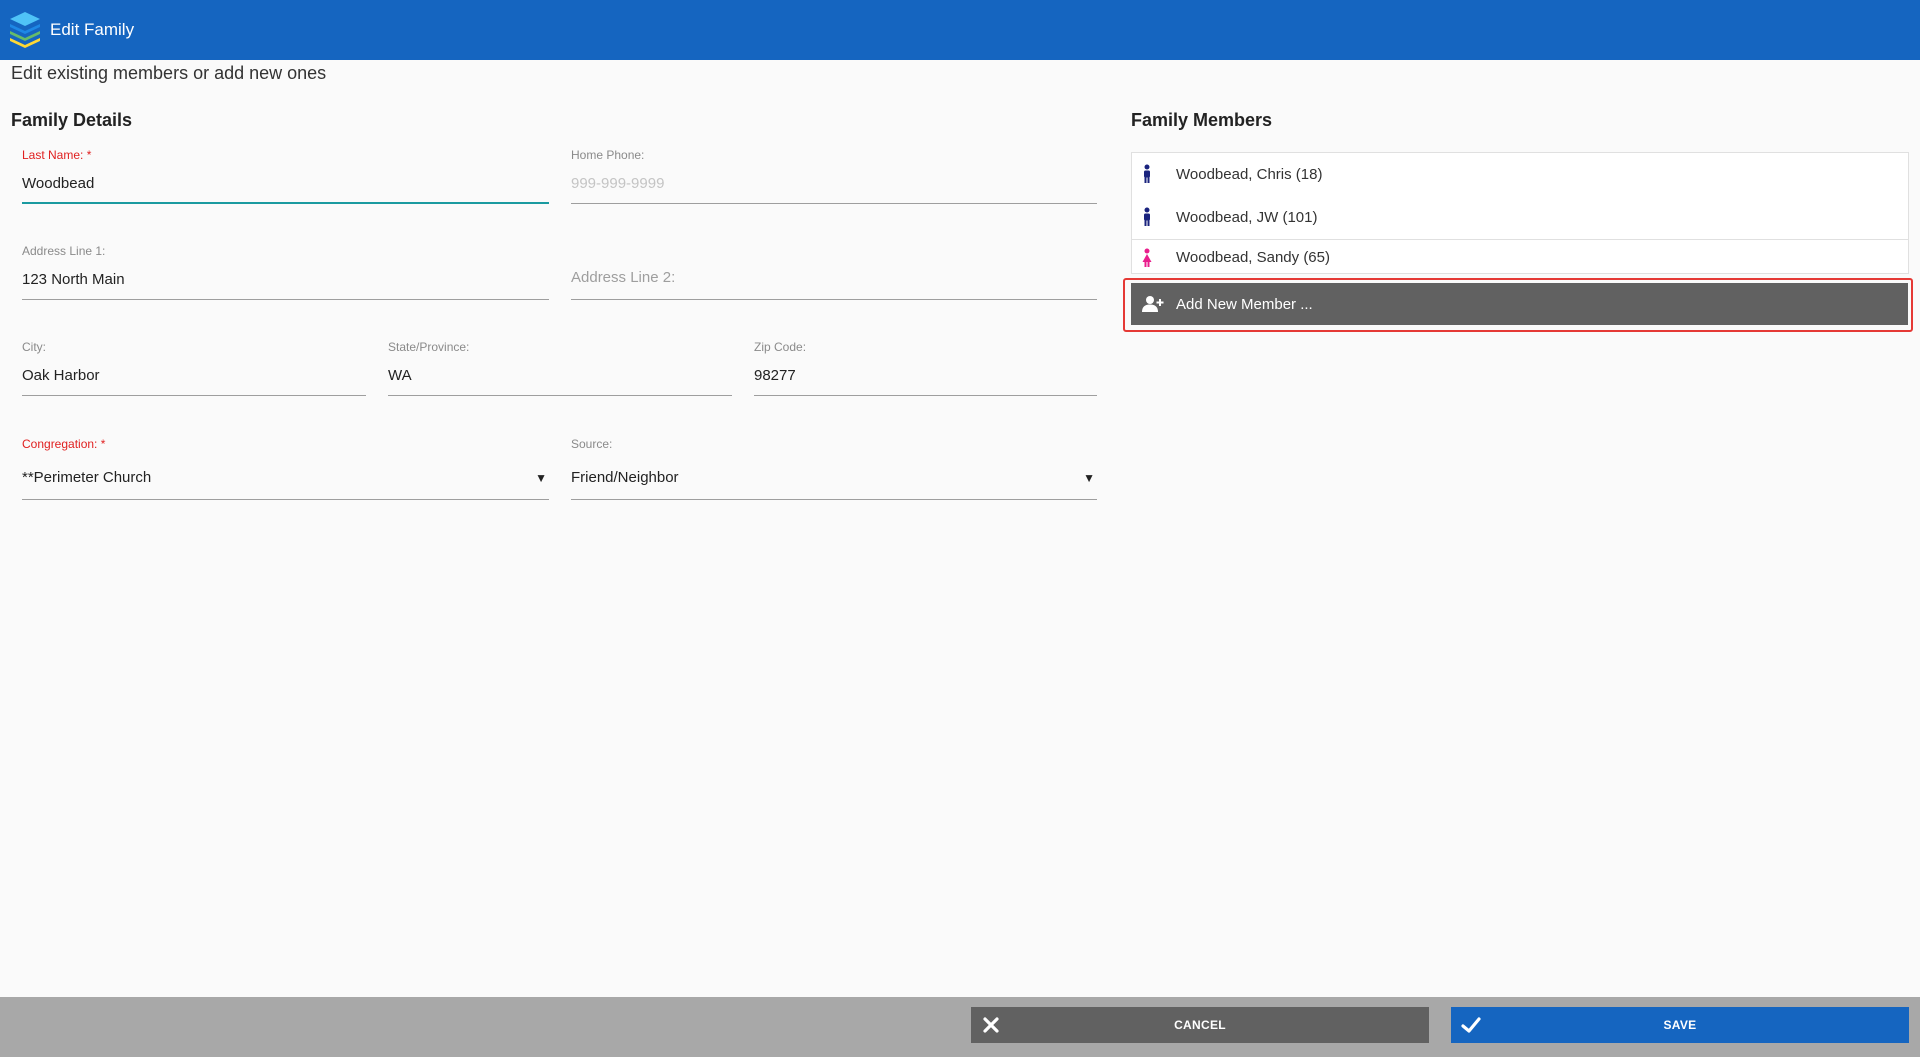 The width and height of the screenshot is (1920, 1057). I want to click on state-province-value: WA, so click(400, 375).